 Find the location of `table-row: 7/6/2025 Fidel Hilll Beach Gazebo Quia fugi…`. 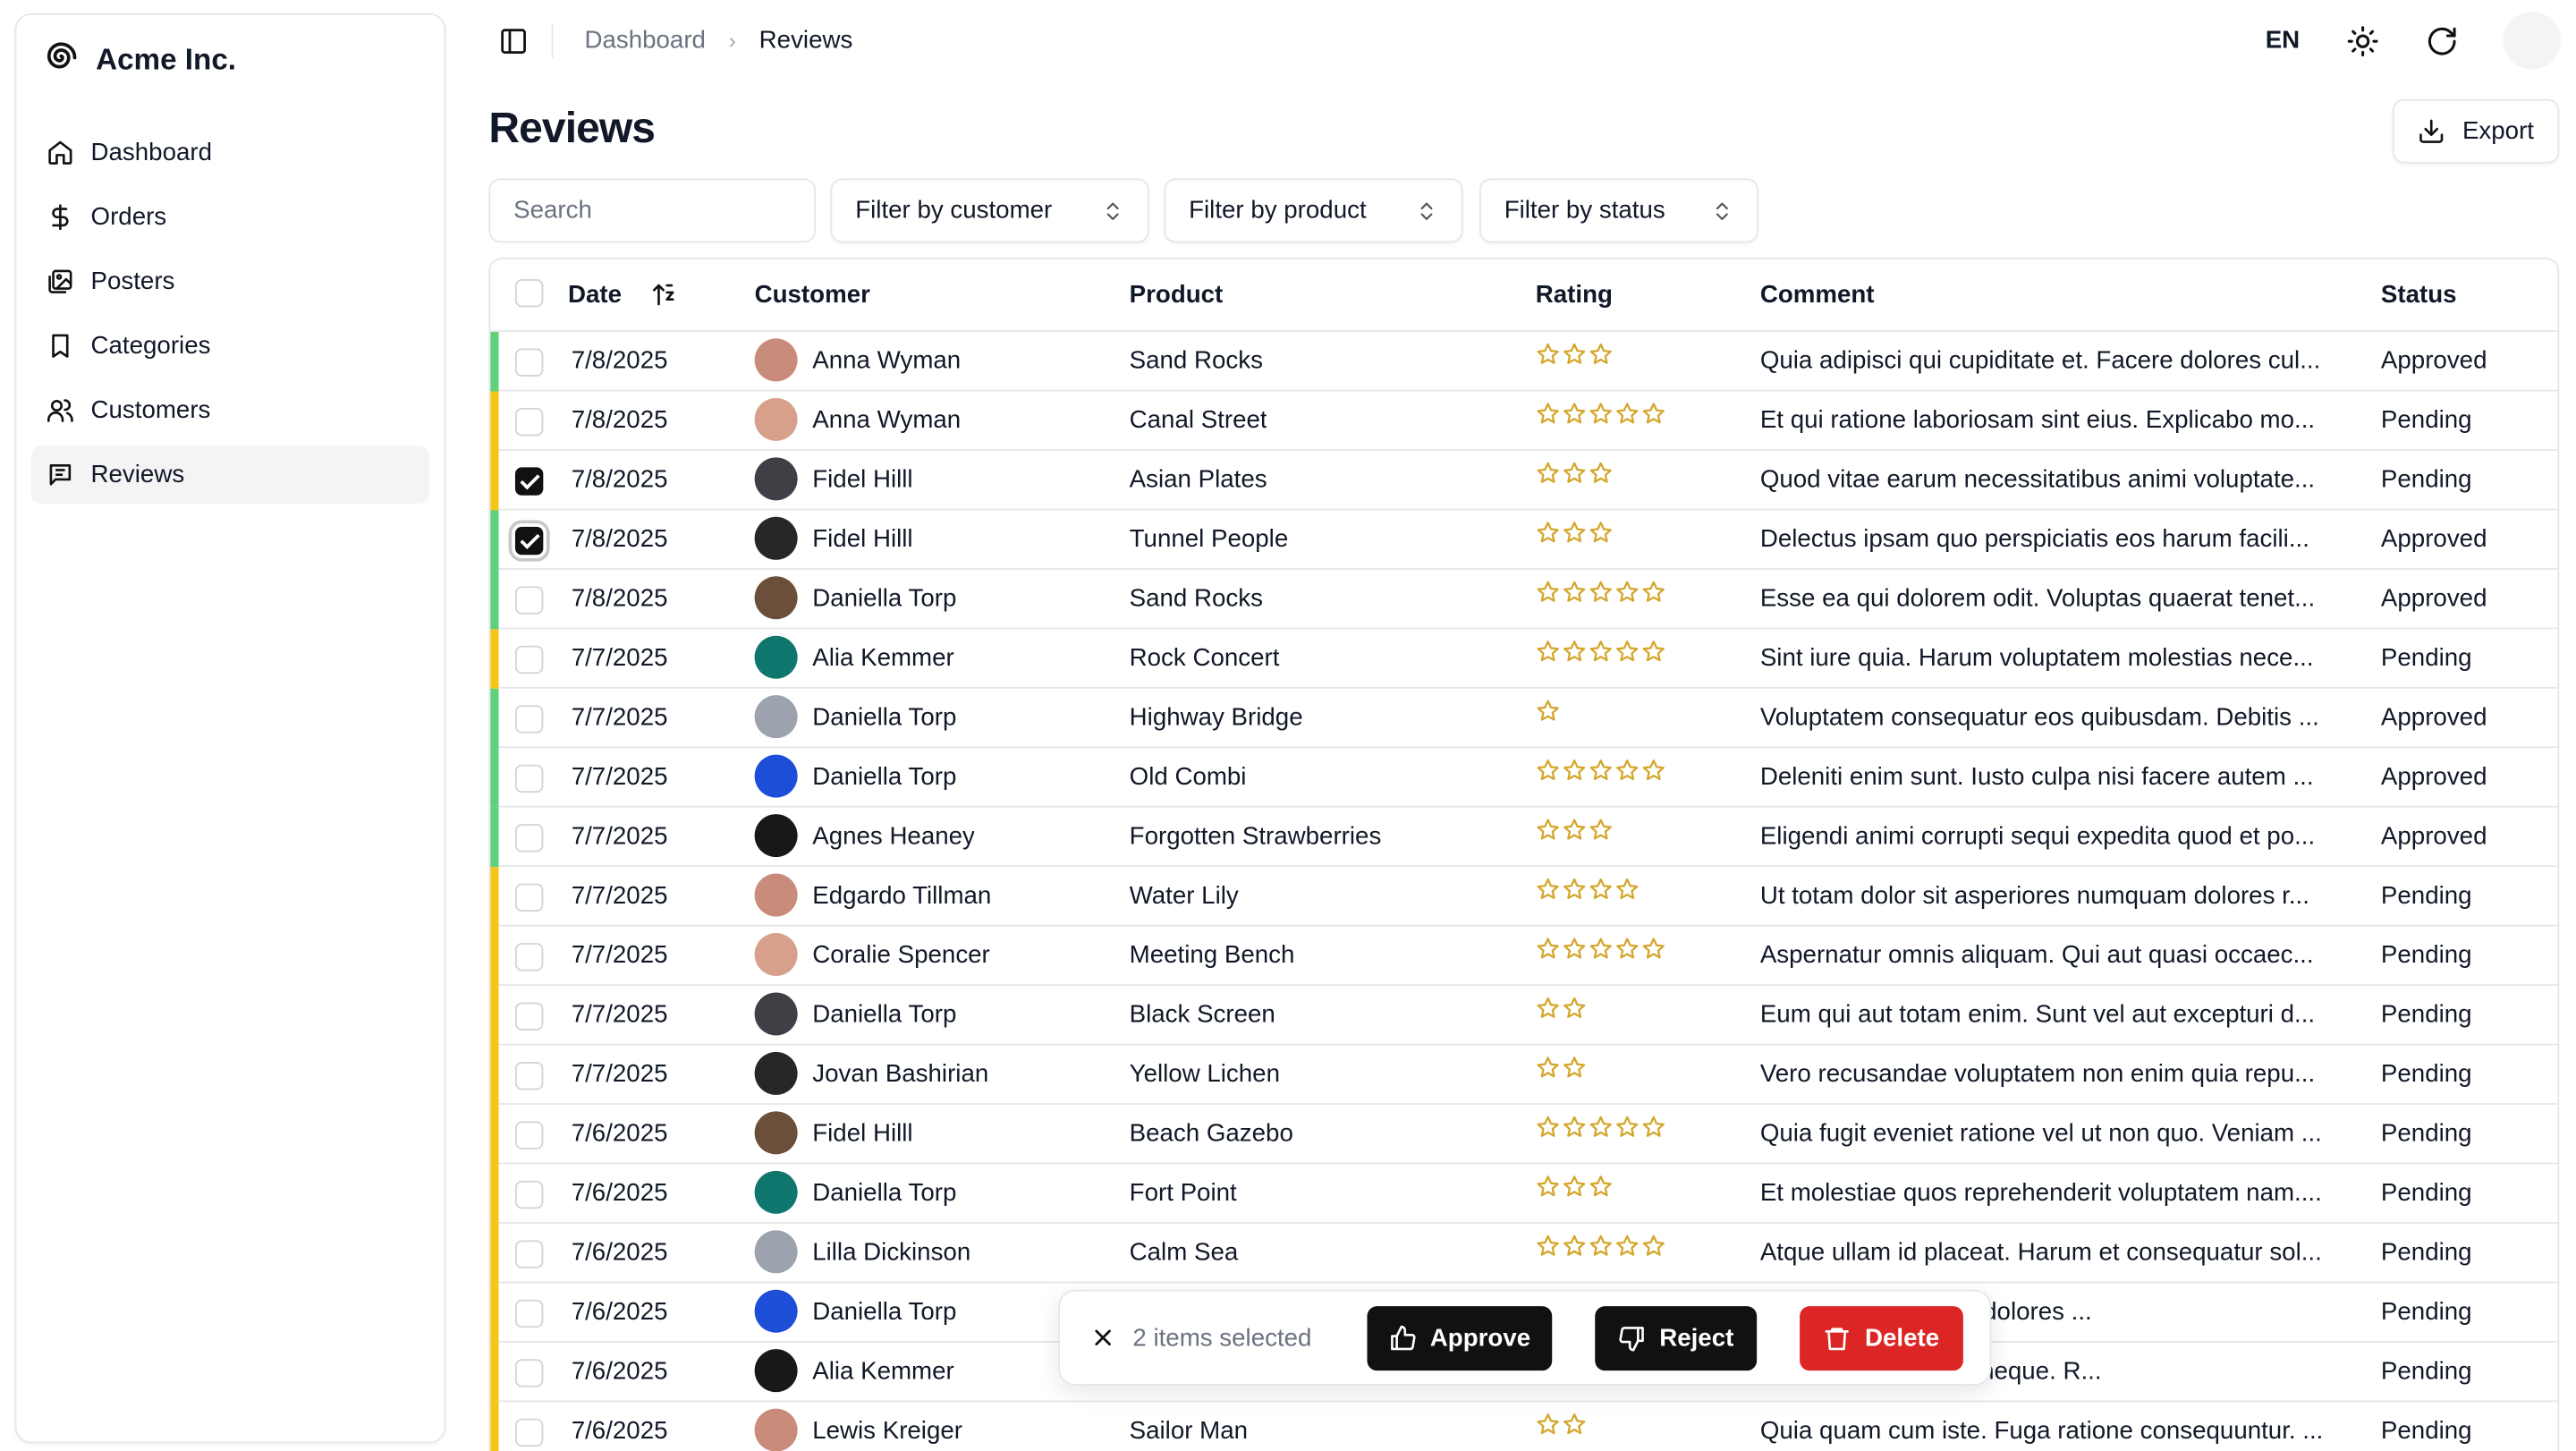

table-row: 7/6/2025 Fidel Hilll Beach Gazebo Quia fugi… is located at coordinates (1524, 1134).